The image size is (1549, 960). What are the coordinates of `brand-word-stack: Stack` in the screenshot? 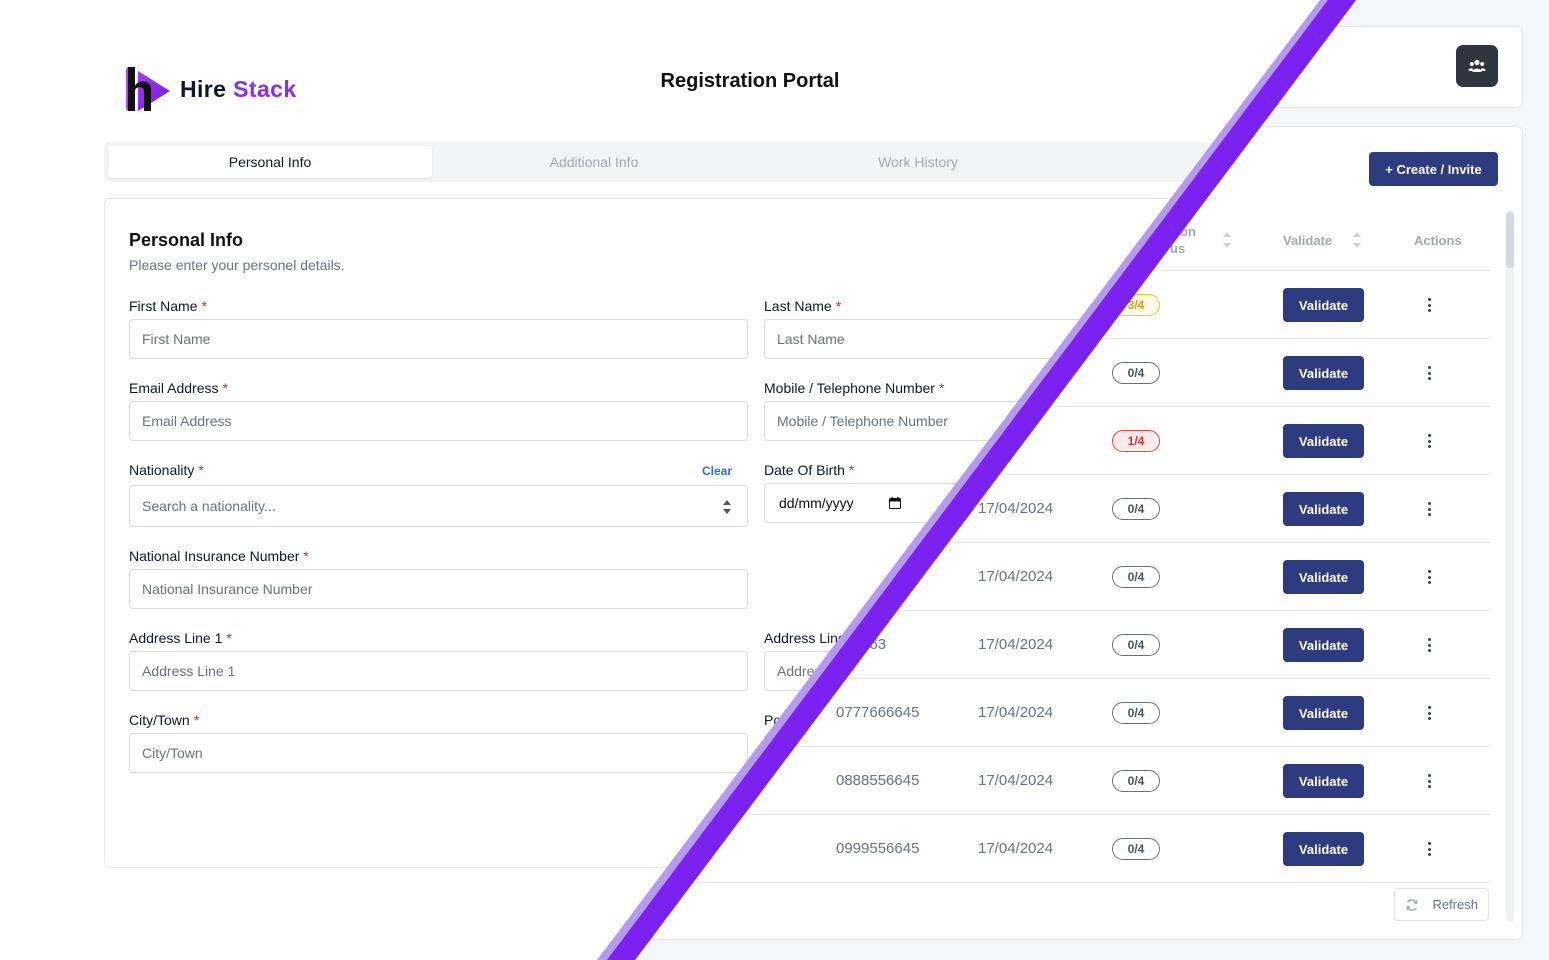 It's located at (265, 89).